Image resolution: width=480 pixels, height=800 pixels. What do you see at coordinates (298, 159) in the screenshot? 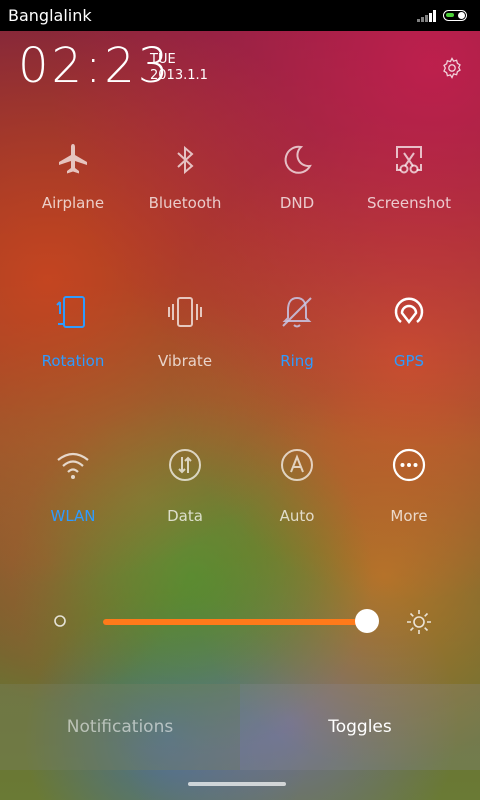
I see `moon-icon` at bounding box center [298, 159].